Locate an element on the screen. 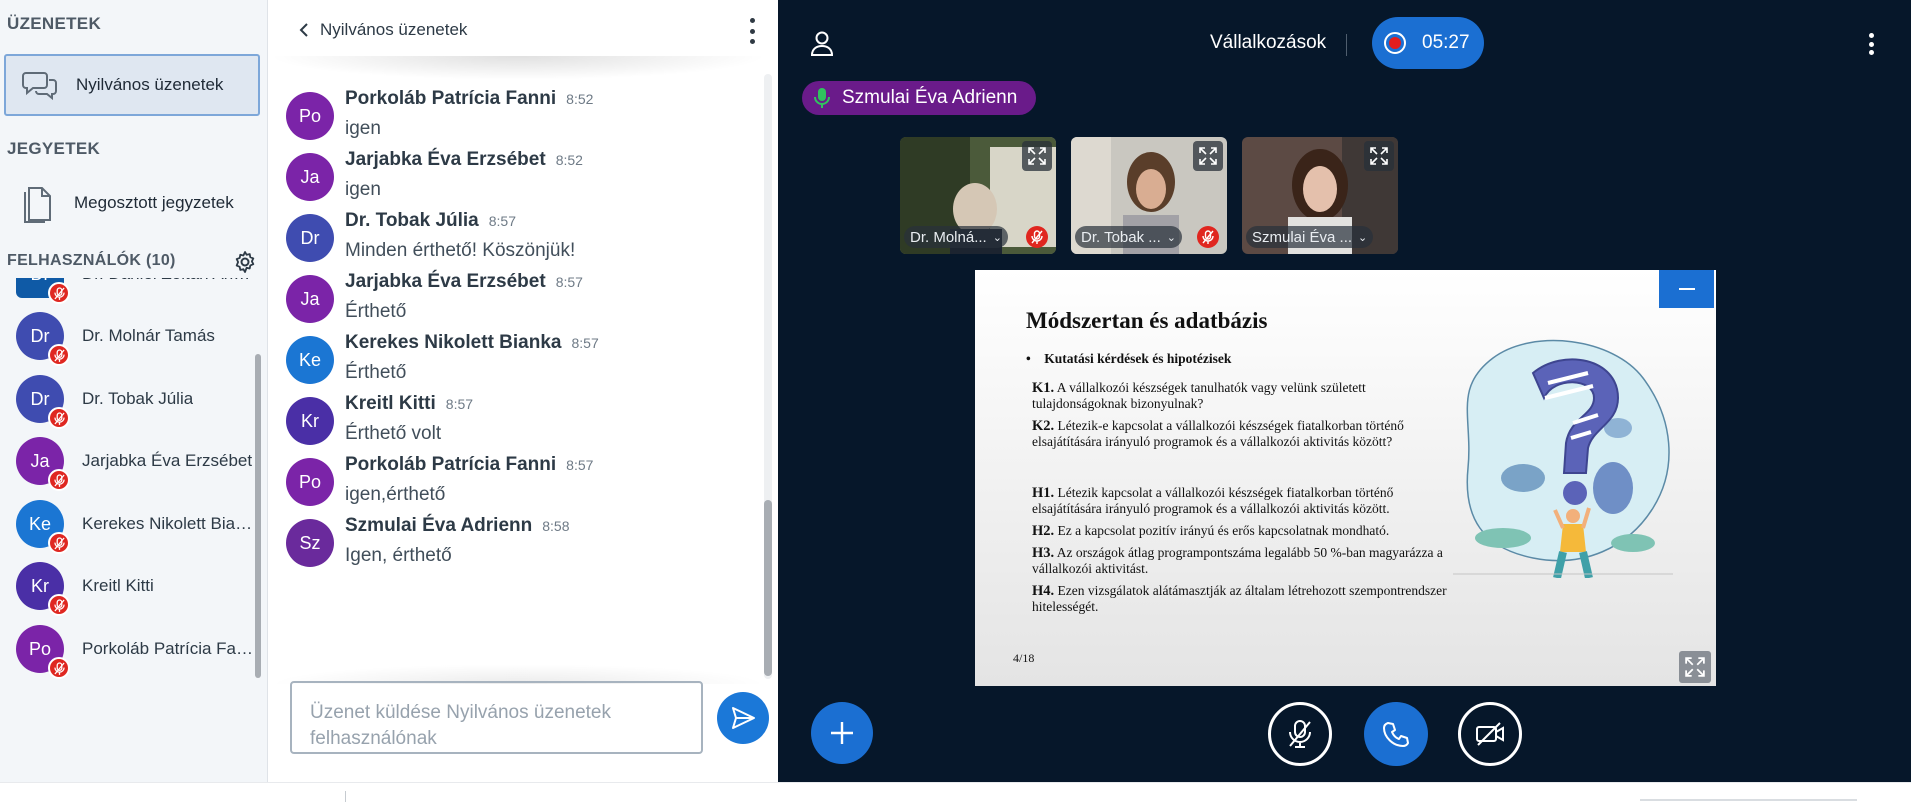 Image resolution: width=1911 pixels, height=802 pixels. send-icon is located at coordinates (743, 718).